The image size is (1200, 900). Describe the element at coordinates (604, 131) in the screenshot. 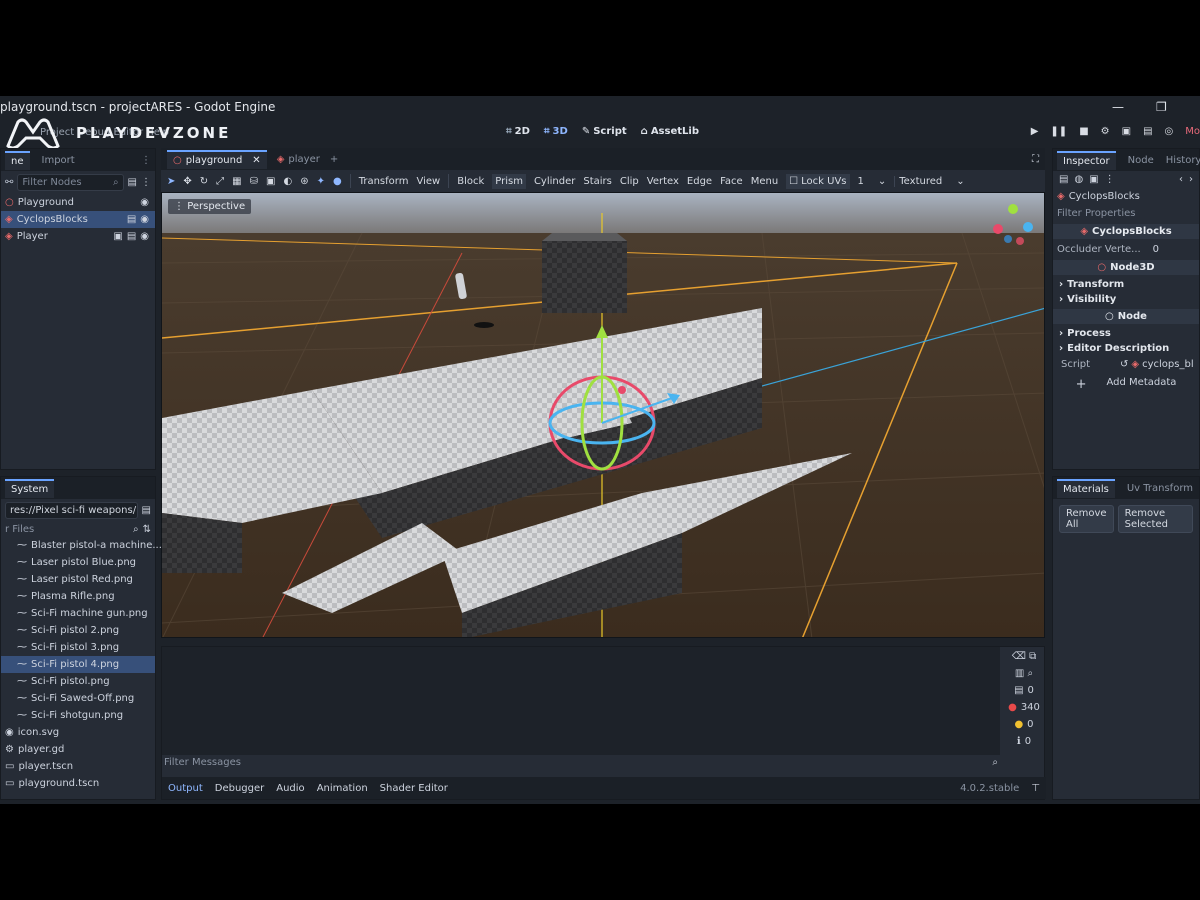

I see `workspace-script: ✎ Script` at that location.